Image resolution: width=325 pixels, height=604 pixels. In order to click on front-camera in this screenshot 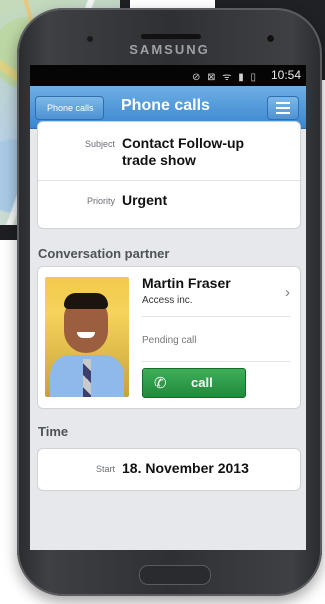, I will do `click(270, 38)`.